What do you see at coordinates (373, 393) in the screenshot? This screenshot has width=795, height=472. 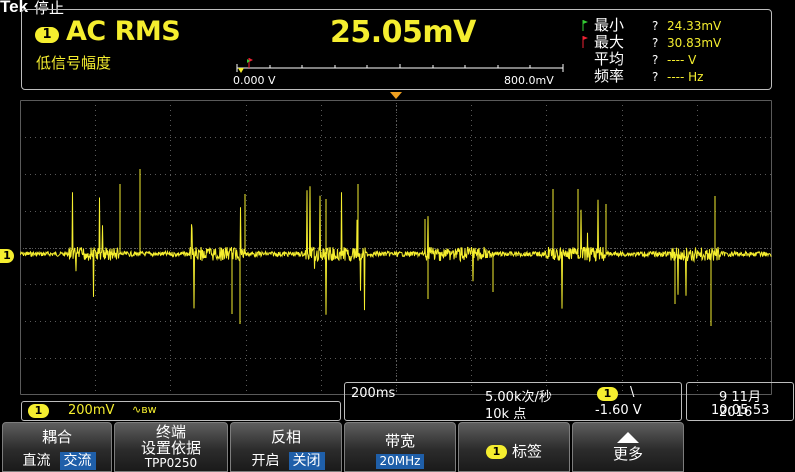 I see `time-per-div: 200ms` at bounding box center [373, 393].